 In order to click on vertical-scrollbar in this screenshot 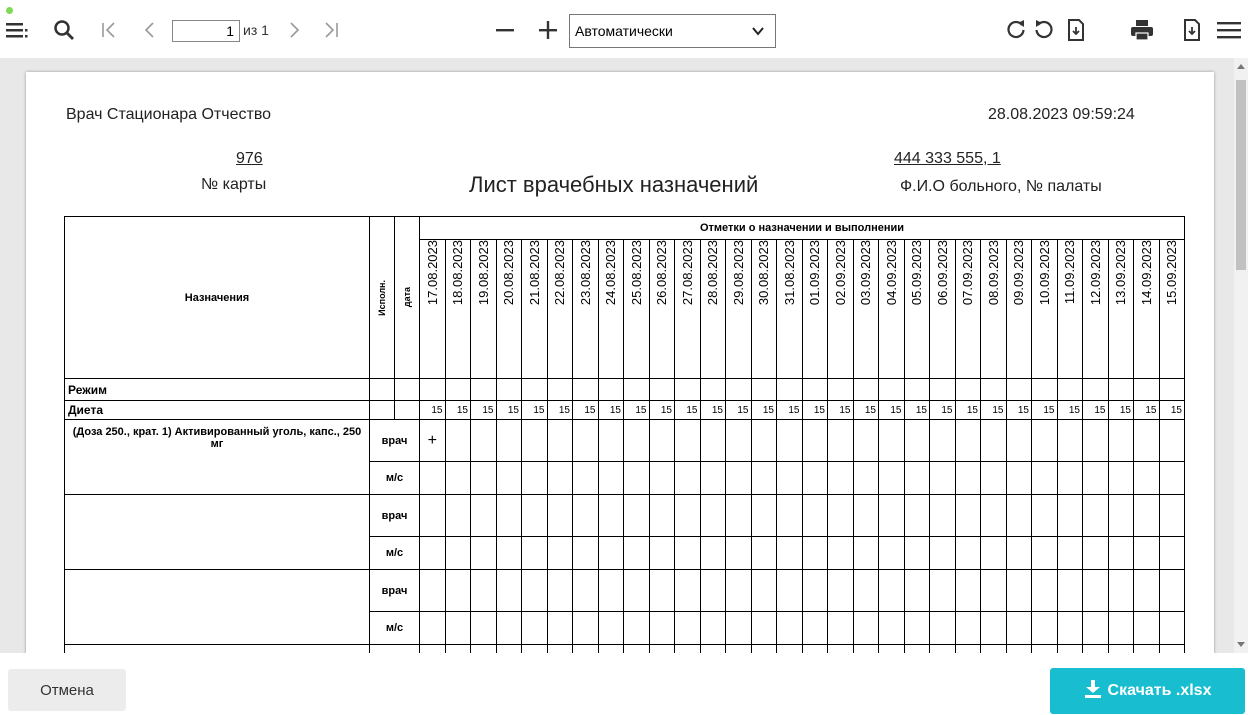, I will do `click(1241, 355)`.